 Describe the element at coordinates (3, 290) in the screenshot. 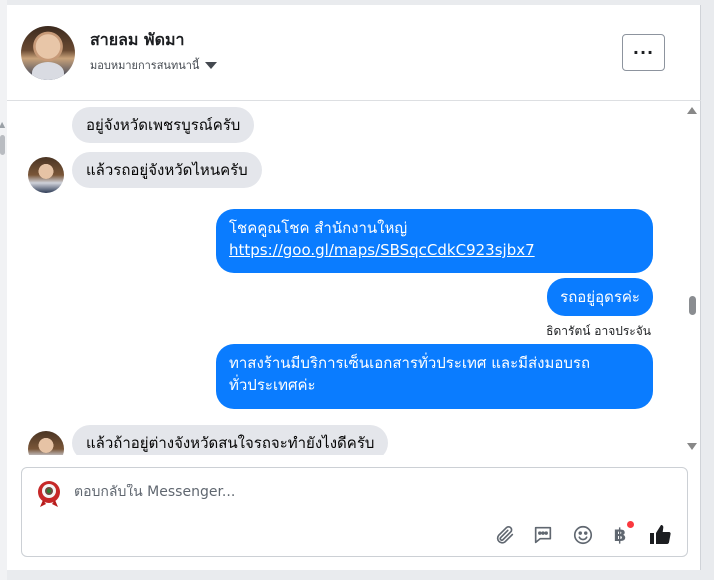

I see `left-scrollbar: ▲` at that location.